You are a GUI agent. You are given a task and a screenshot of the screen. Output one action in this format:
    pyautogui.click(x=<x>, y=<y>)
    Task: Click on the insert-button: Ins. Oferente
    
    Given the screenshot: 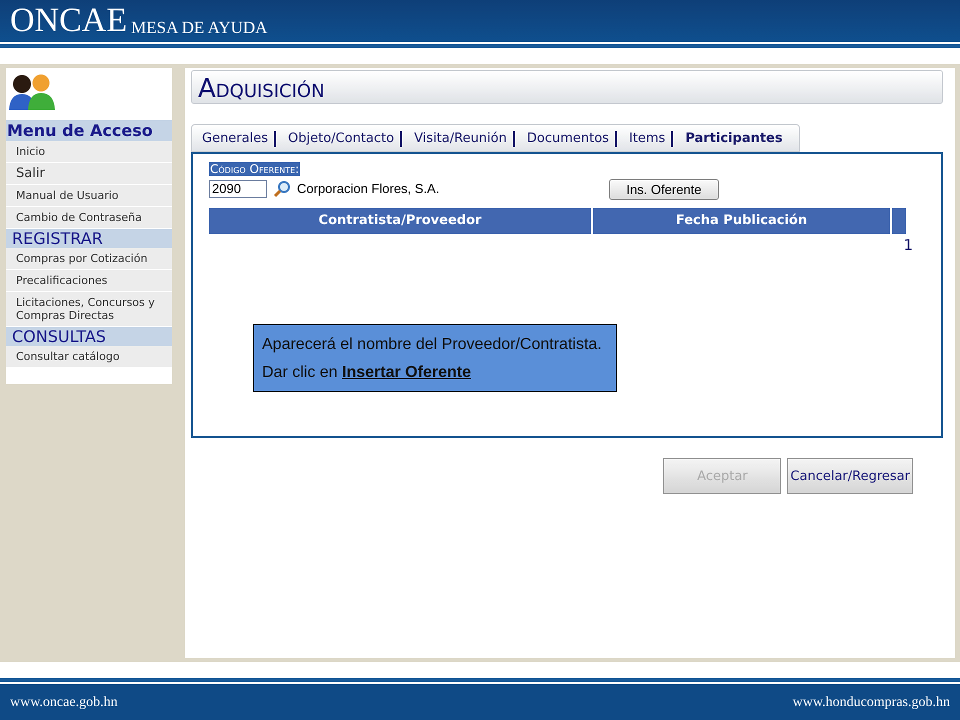 What is the action you would take?
    pyautogui.click(x=663, y=189)
    